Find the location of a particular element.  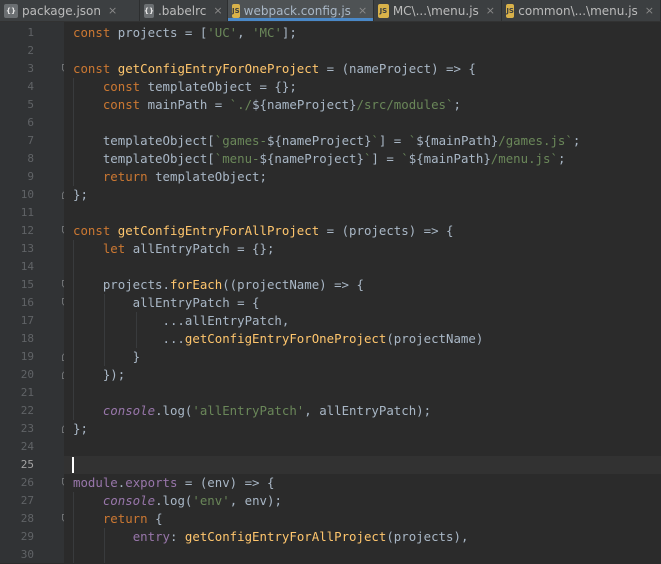

tab-babelrc: {} .babelrc × is located at coordinates (184, 10).